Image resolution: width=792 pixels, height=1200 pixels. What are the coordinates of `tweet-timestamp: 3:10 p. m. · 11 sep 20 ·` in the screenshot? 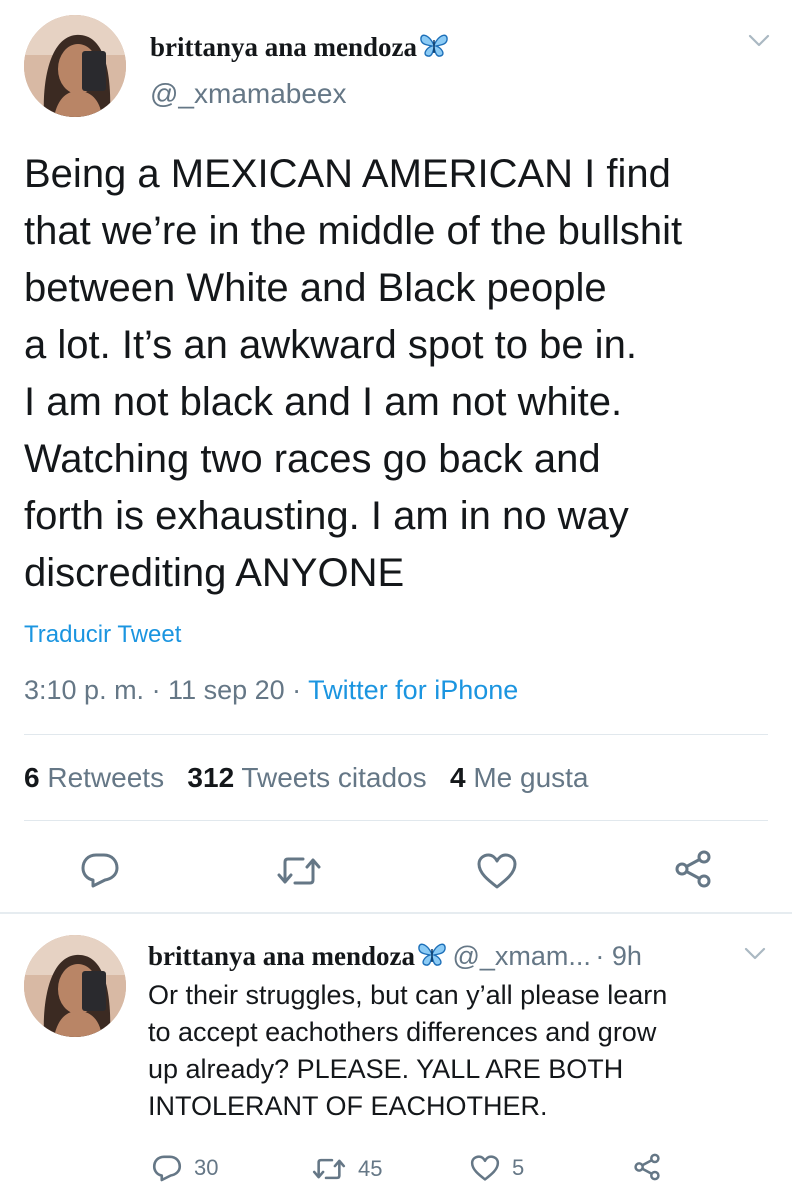 It's located at (166, 690).